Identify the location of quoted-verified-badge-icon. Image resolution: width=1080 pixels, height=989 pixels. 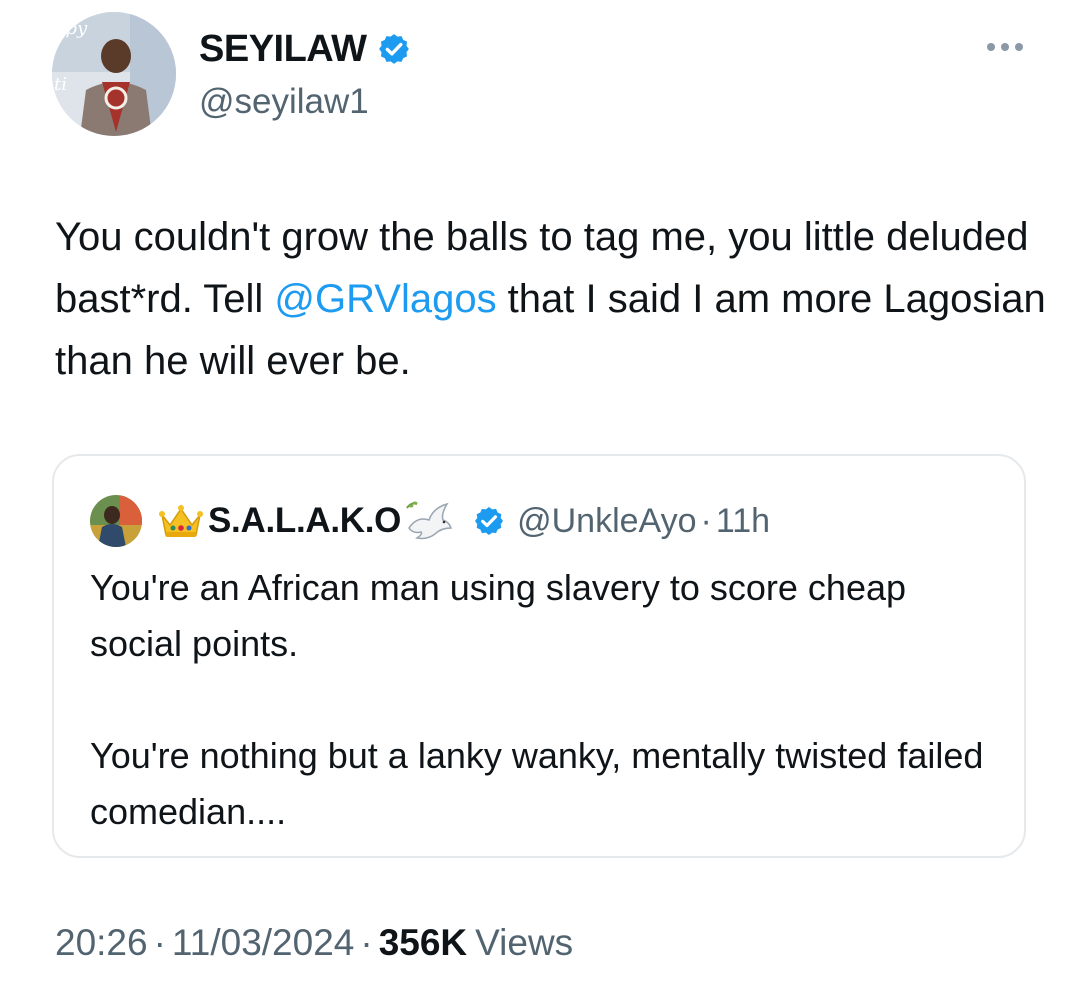
(489, 521).